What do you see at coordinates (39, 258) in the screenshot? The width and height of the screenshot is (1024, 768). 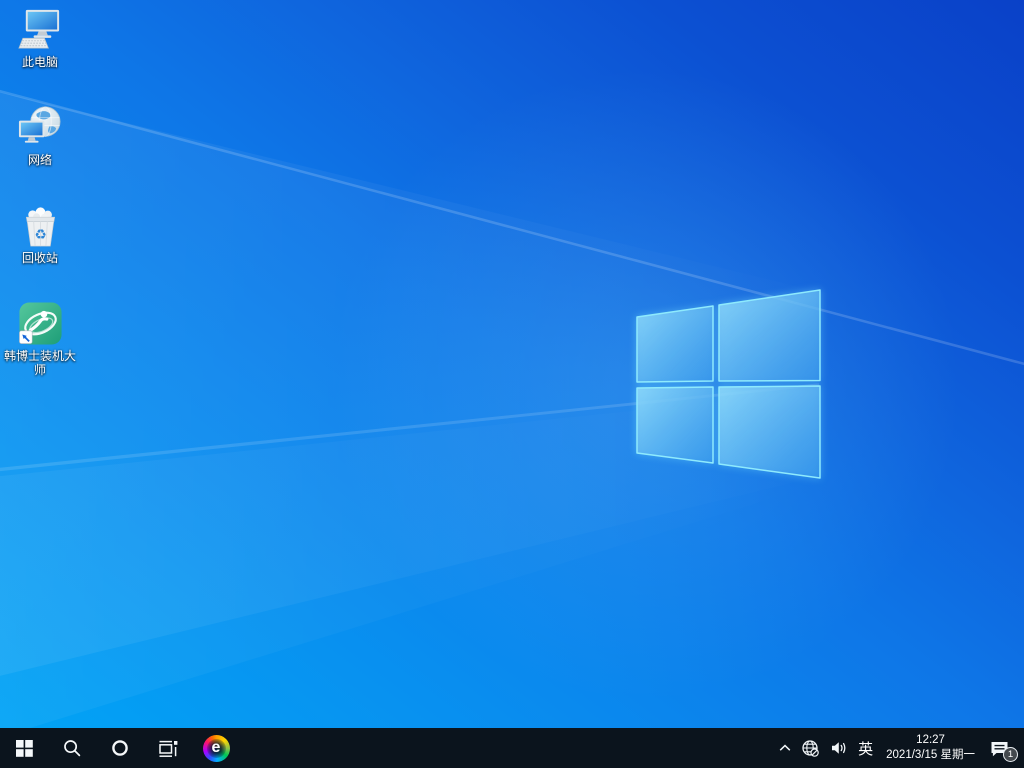 I see `icon-label-recycle-bin: 回收站` at bounding box center [39, 258].